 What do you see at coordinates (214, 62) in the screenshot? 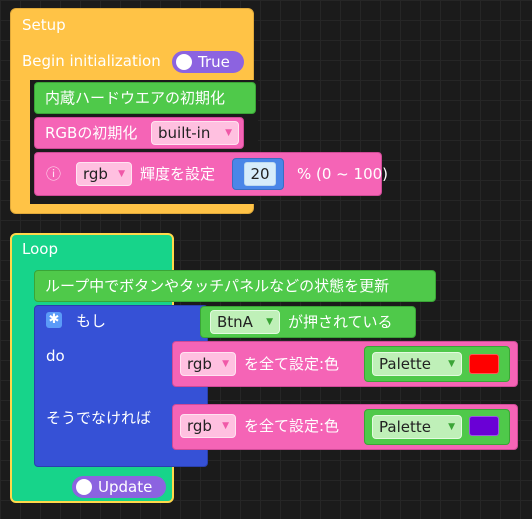
I see `toggle-label: True` at bounding box center [214, 62].